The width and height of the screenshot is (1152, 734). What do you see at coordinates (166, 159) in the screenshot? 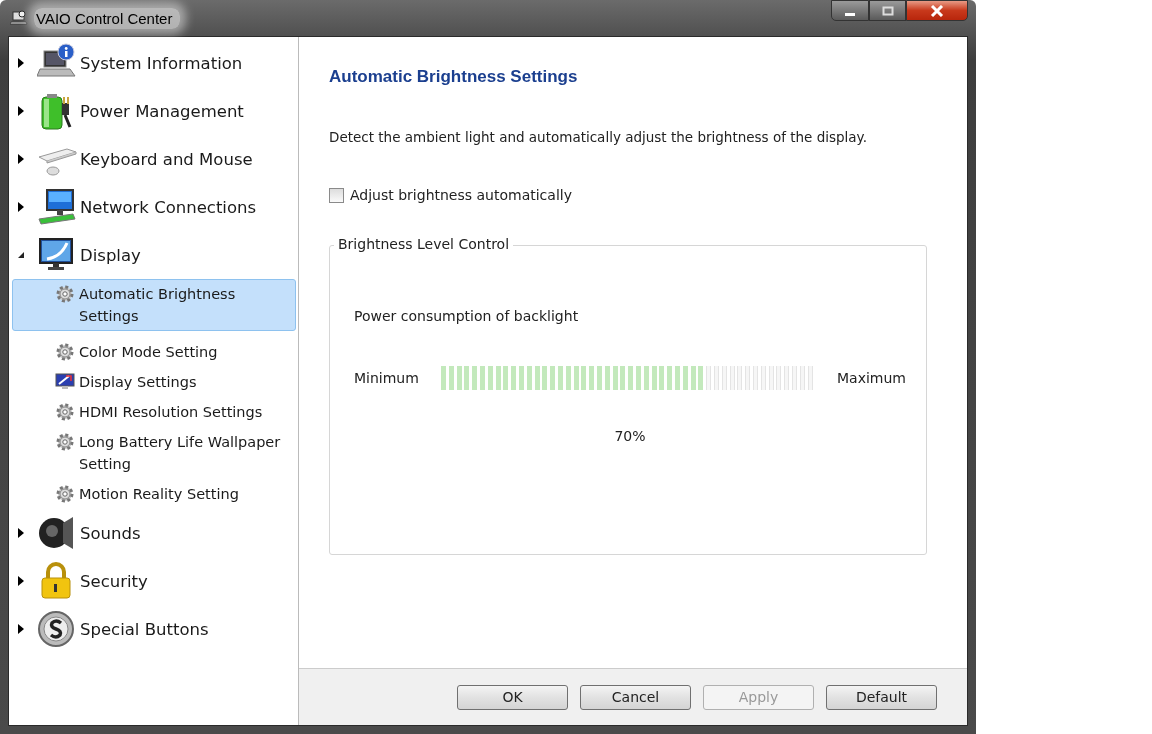
I see `sidebar-item: Keyboard and Mouse` at bounding box center [166, 159].